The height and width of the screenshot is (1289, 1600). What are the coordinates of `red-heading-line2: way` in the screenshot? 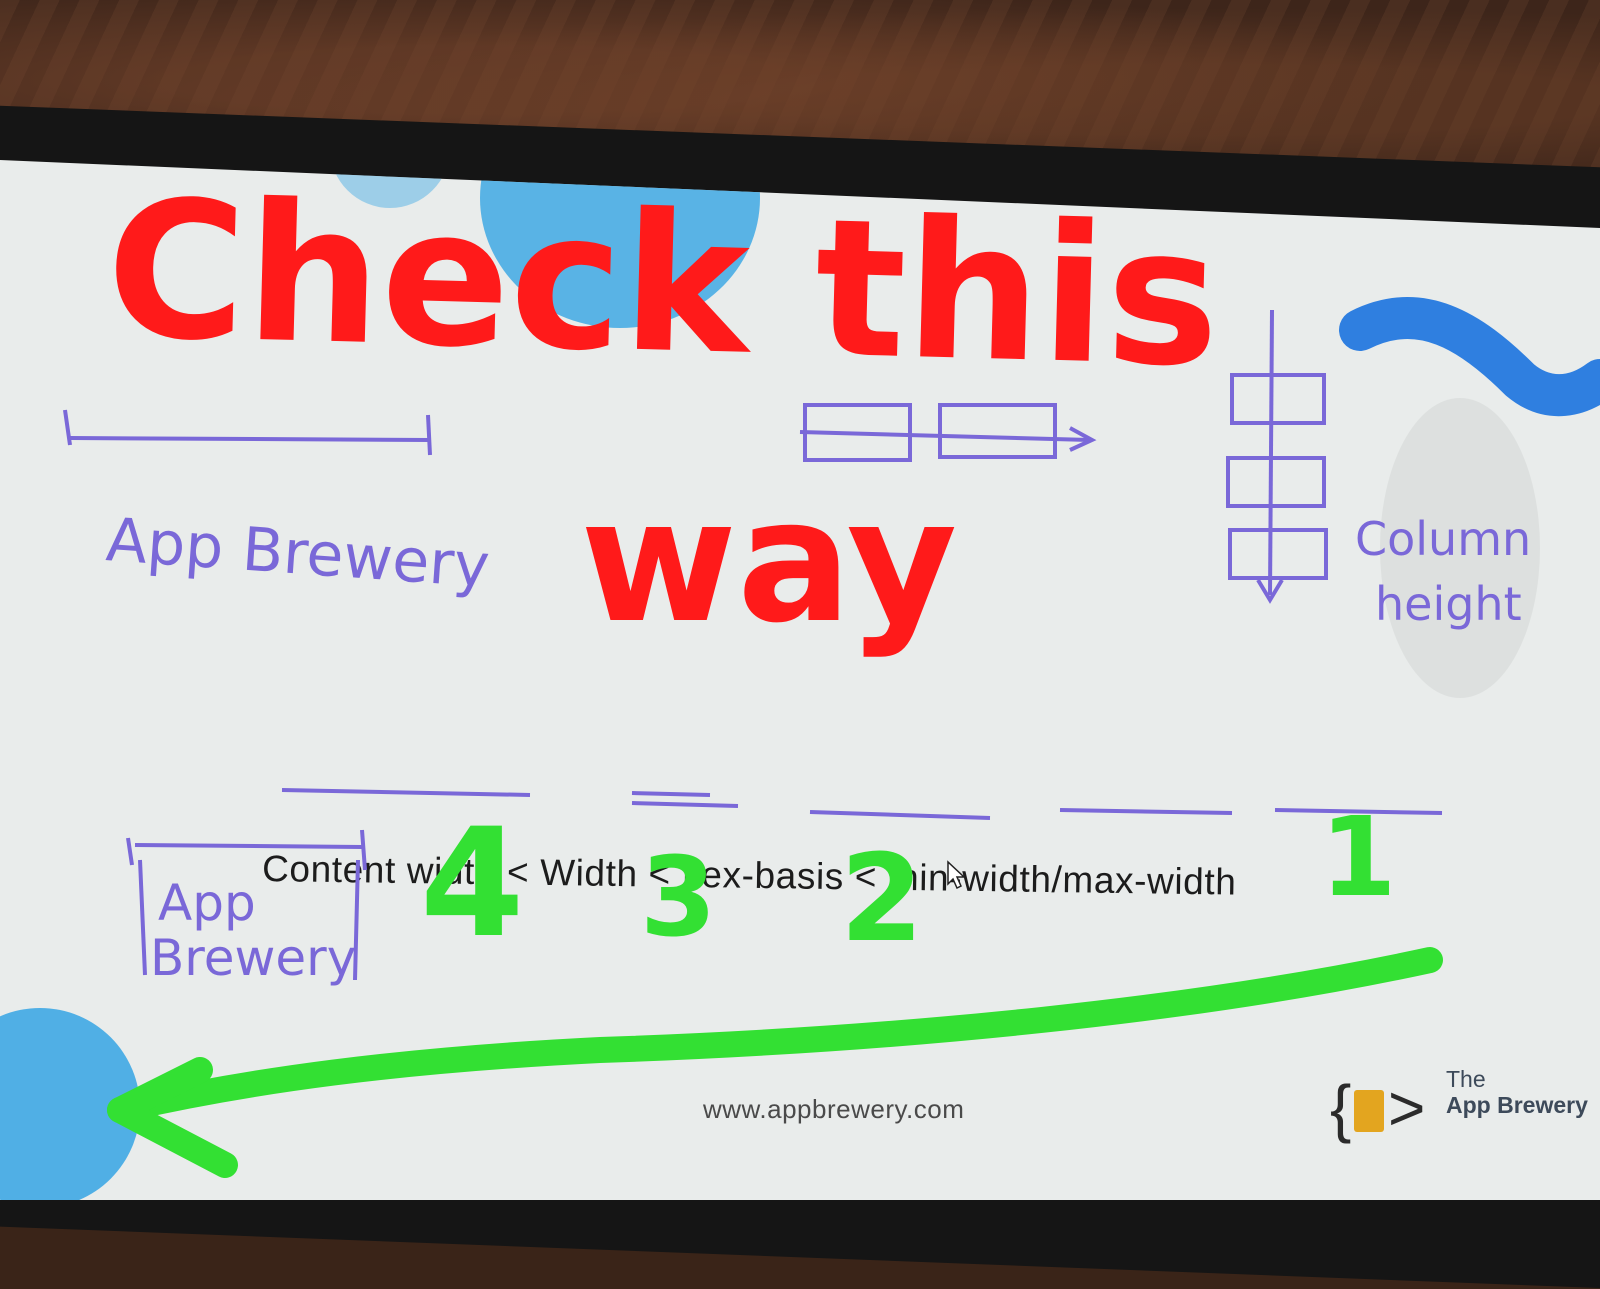 It's located at (768, 562).